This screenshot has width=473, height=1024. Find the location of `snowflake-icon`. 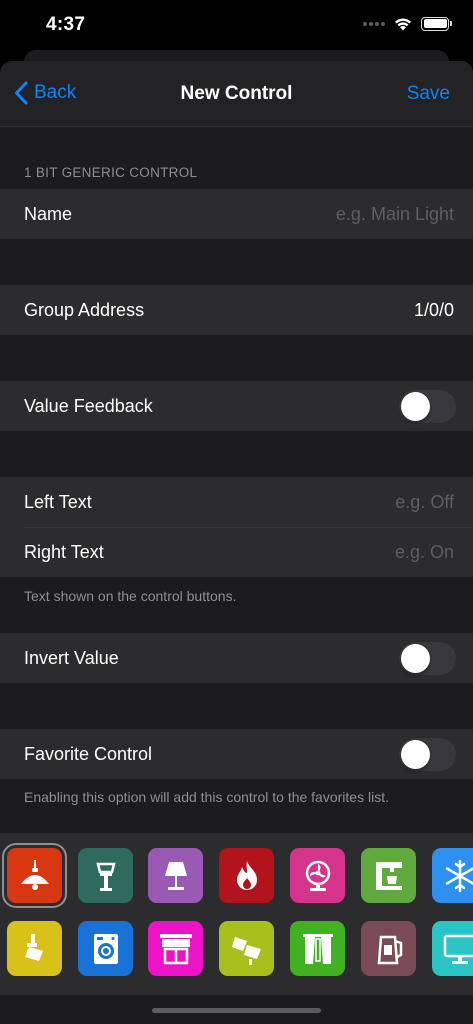

snowflake-icon is located at coordinates (452, 875).